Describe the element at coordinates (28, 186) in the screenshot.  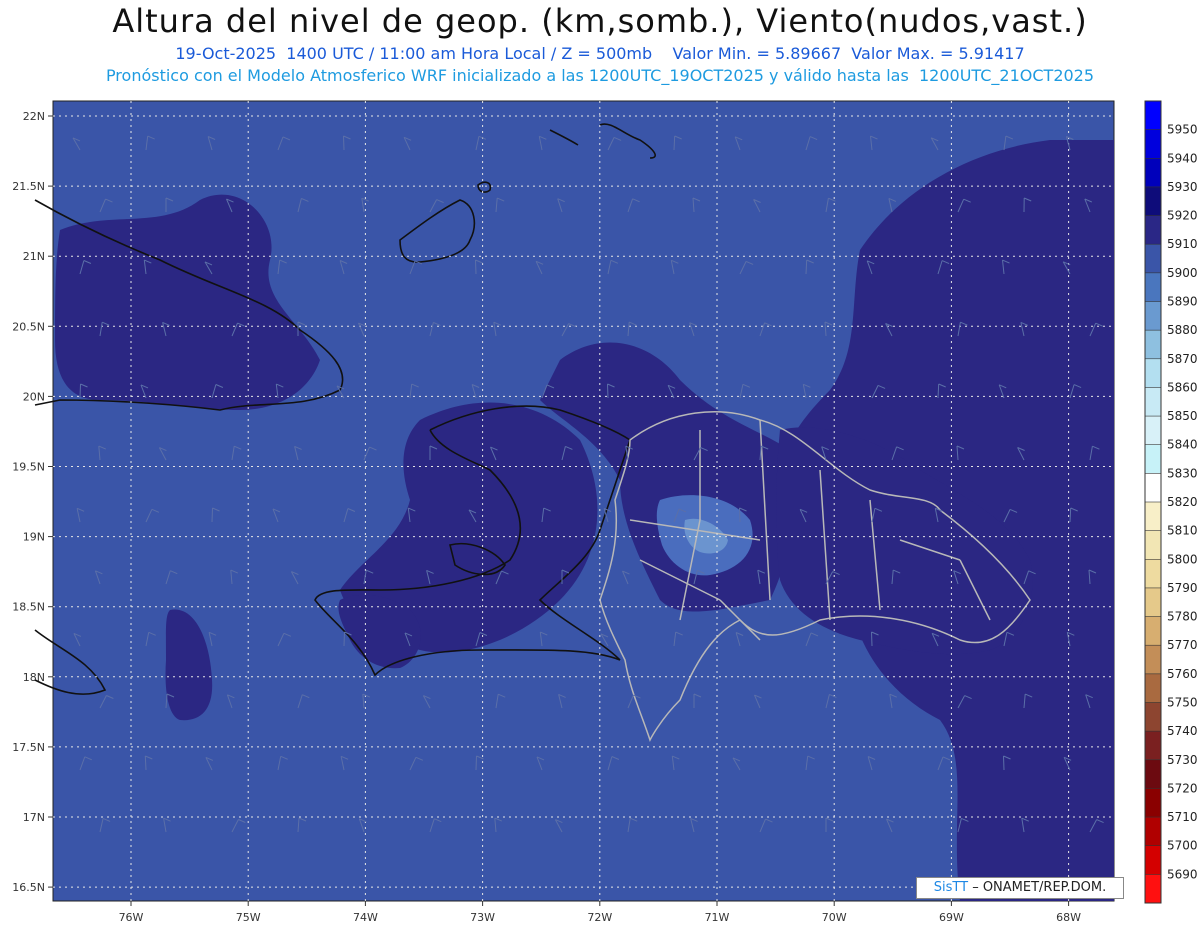
I see `lat-label: 21.5N` at that location.